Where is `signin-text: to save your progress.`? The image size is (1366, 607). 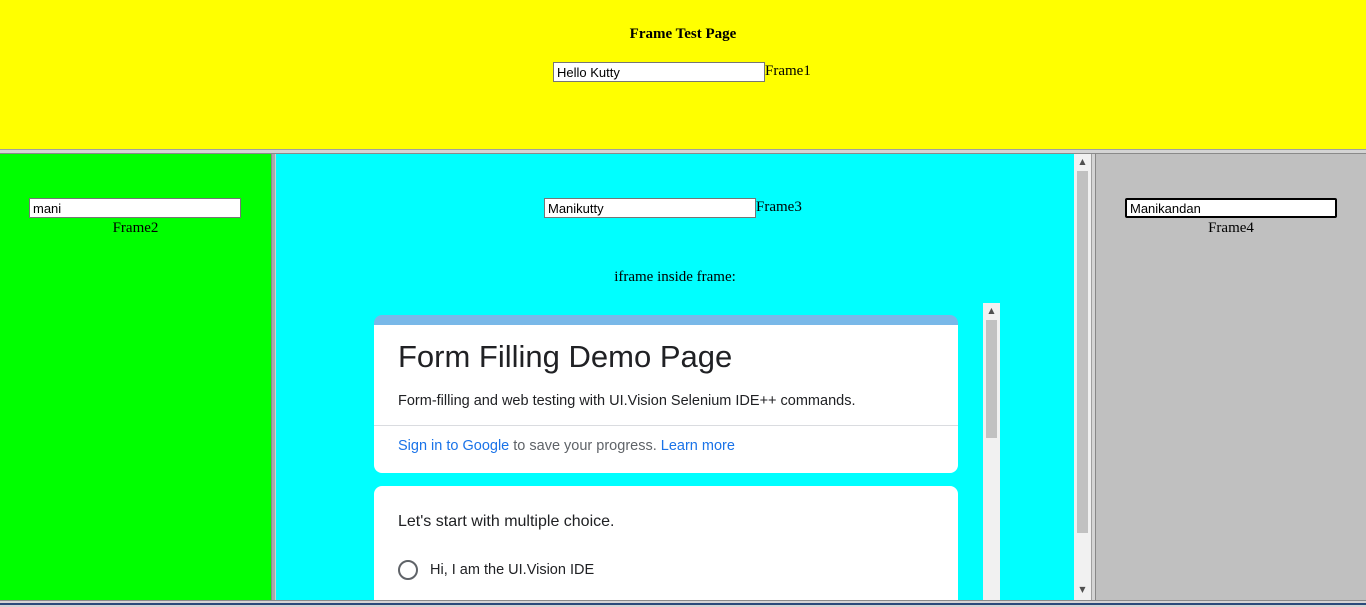 signin-text: to save your progress. is located at coordinates (585, 446).